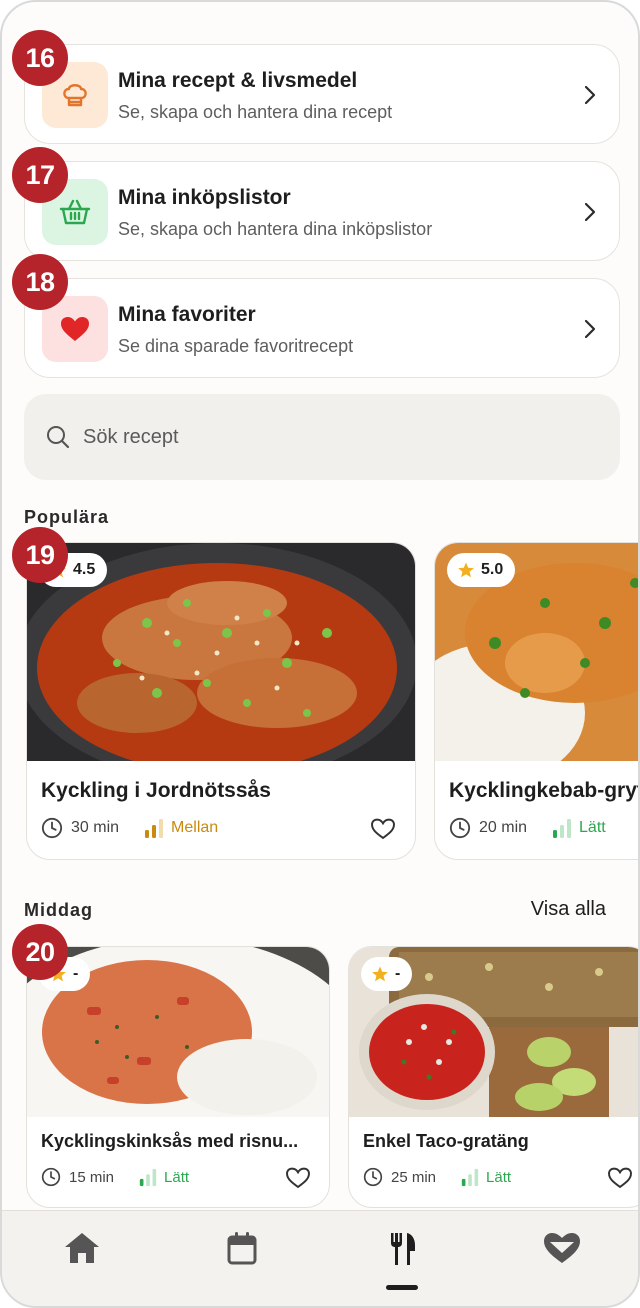 Image resolution: width=640 pixels, height=1308 pixels. What do you see at coordinates (503, 827) in the screenshot?
I see `recipe-time: 20 min` at bounding box center [503, 827].